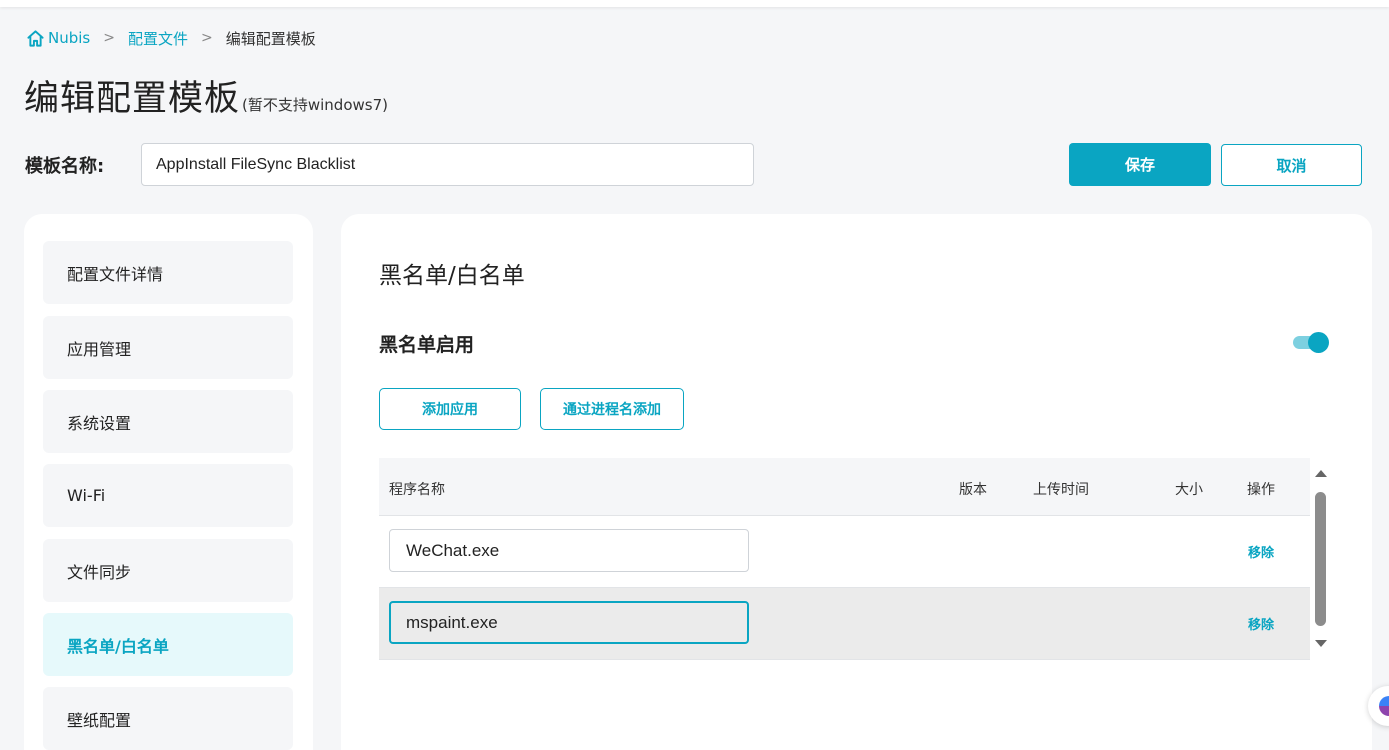  What do you see at coordinates (1384, 706) in the screenshot?
I see `assistant-logo-icon` at bounding box center [1384, 706].